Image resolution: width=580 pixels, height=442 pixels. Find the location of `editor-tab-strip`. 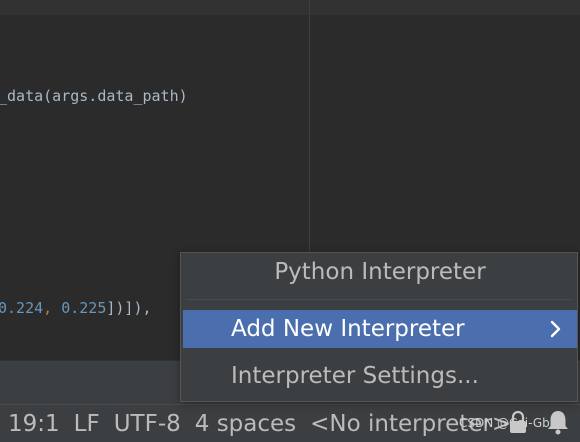

editor-tab-strip is located at coordinates (290, 7).